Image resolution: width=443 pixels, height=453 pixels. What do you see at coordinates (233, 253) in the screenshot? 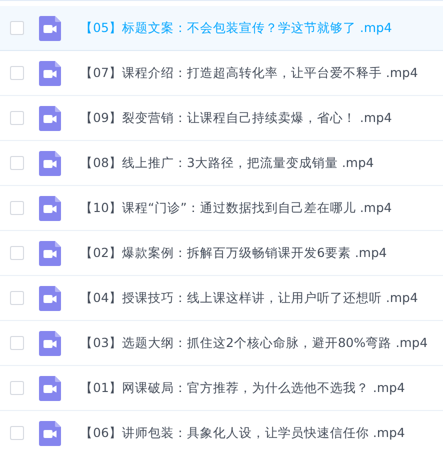
I see `file-name: 【02】爆款案例：拆解百万级畅销课开发6要素 .mp4` at bounding box center [233, 253].